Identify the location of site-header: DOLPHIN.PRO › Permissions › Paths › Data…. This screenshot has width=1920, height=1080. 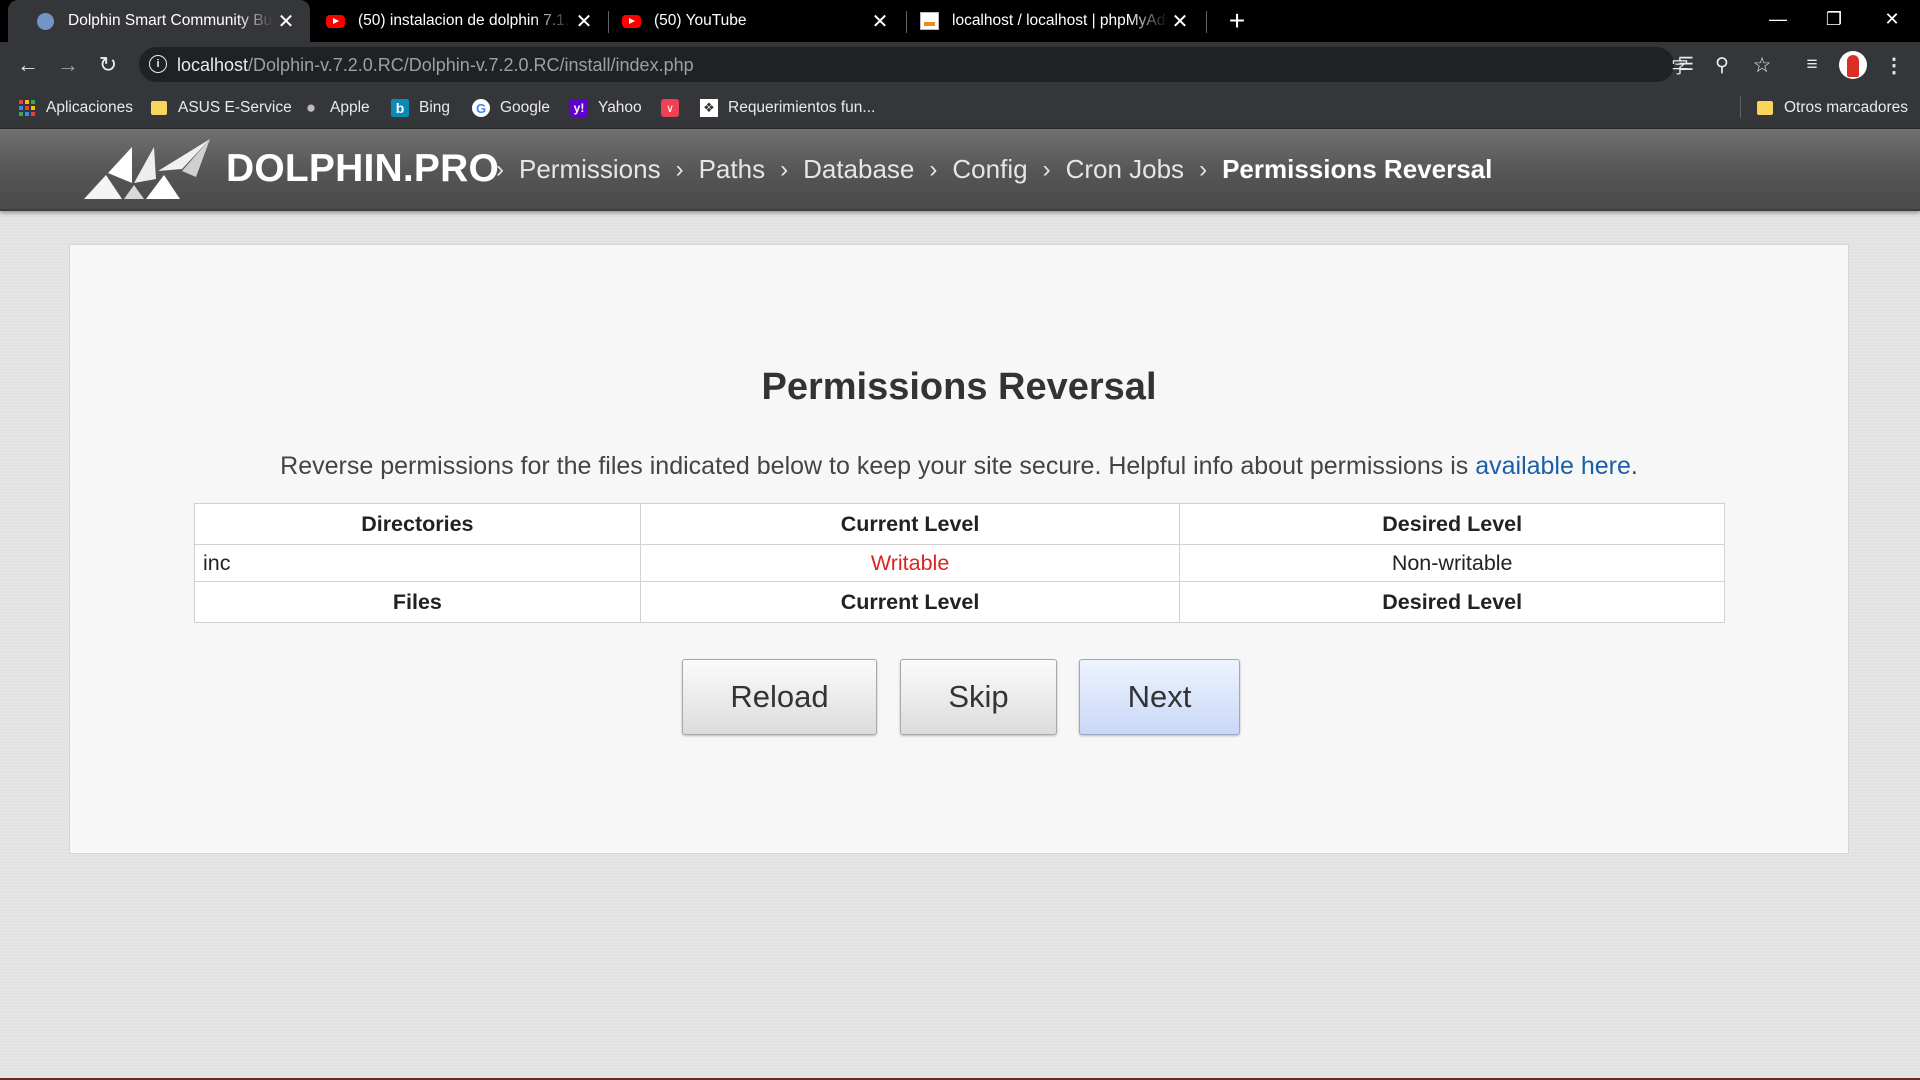
(960, 170).